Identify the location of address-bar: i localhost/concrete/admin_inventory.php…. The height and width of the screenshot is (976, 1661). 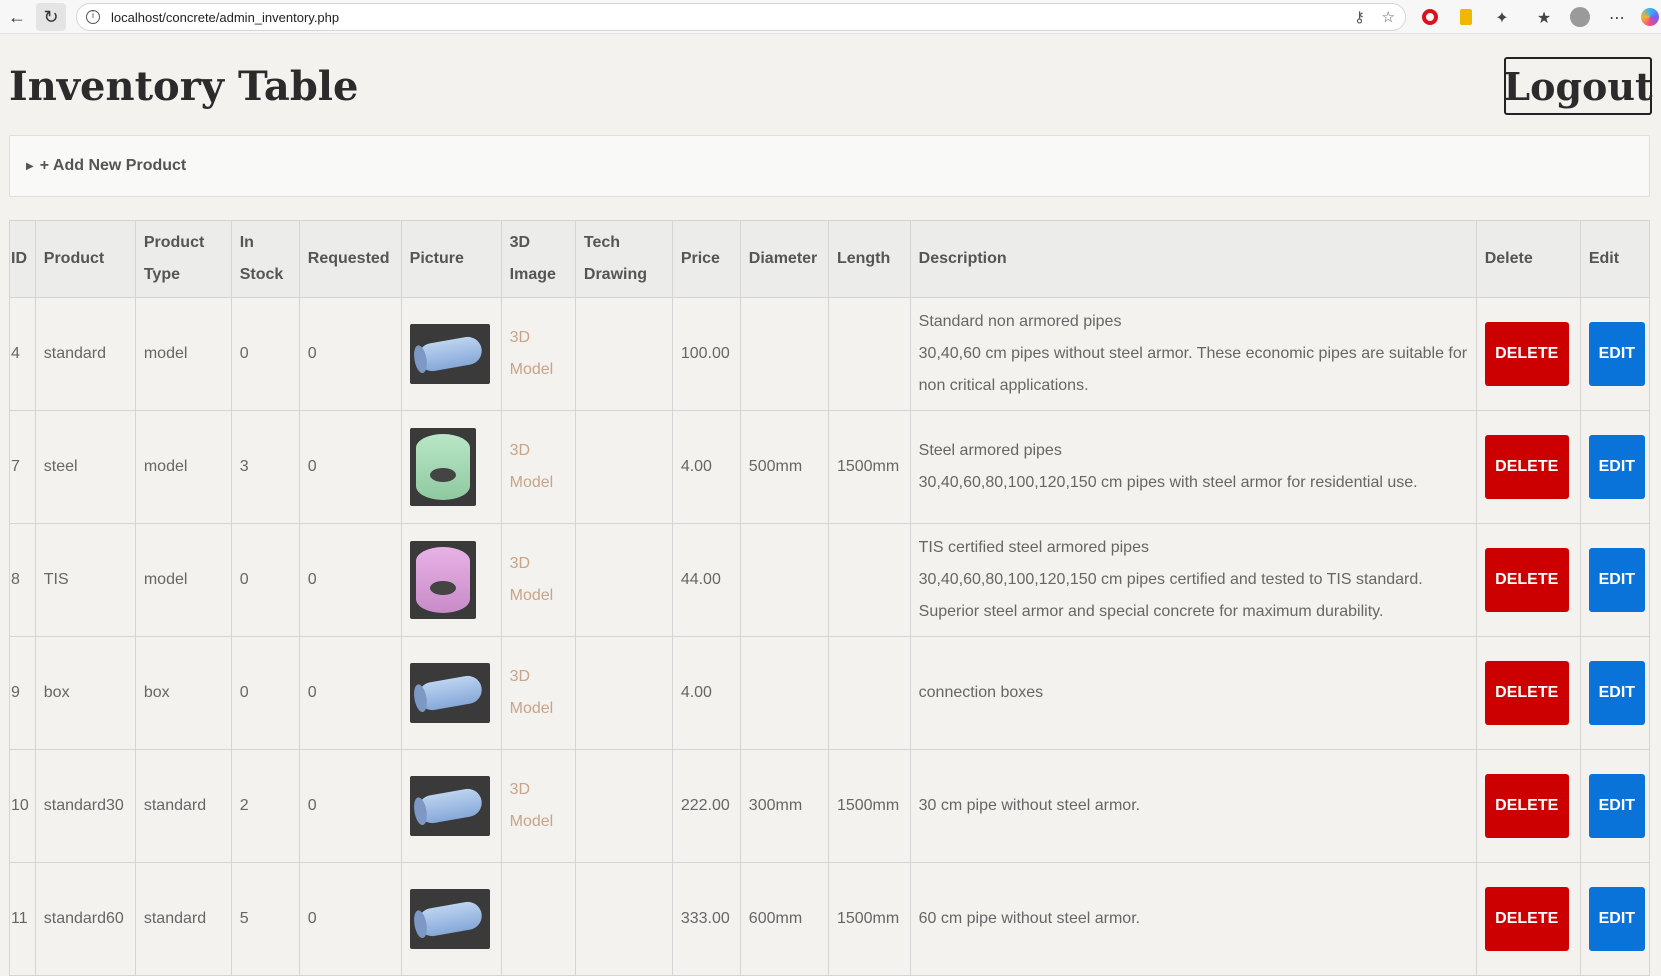
(741, 17).